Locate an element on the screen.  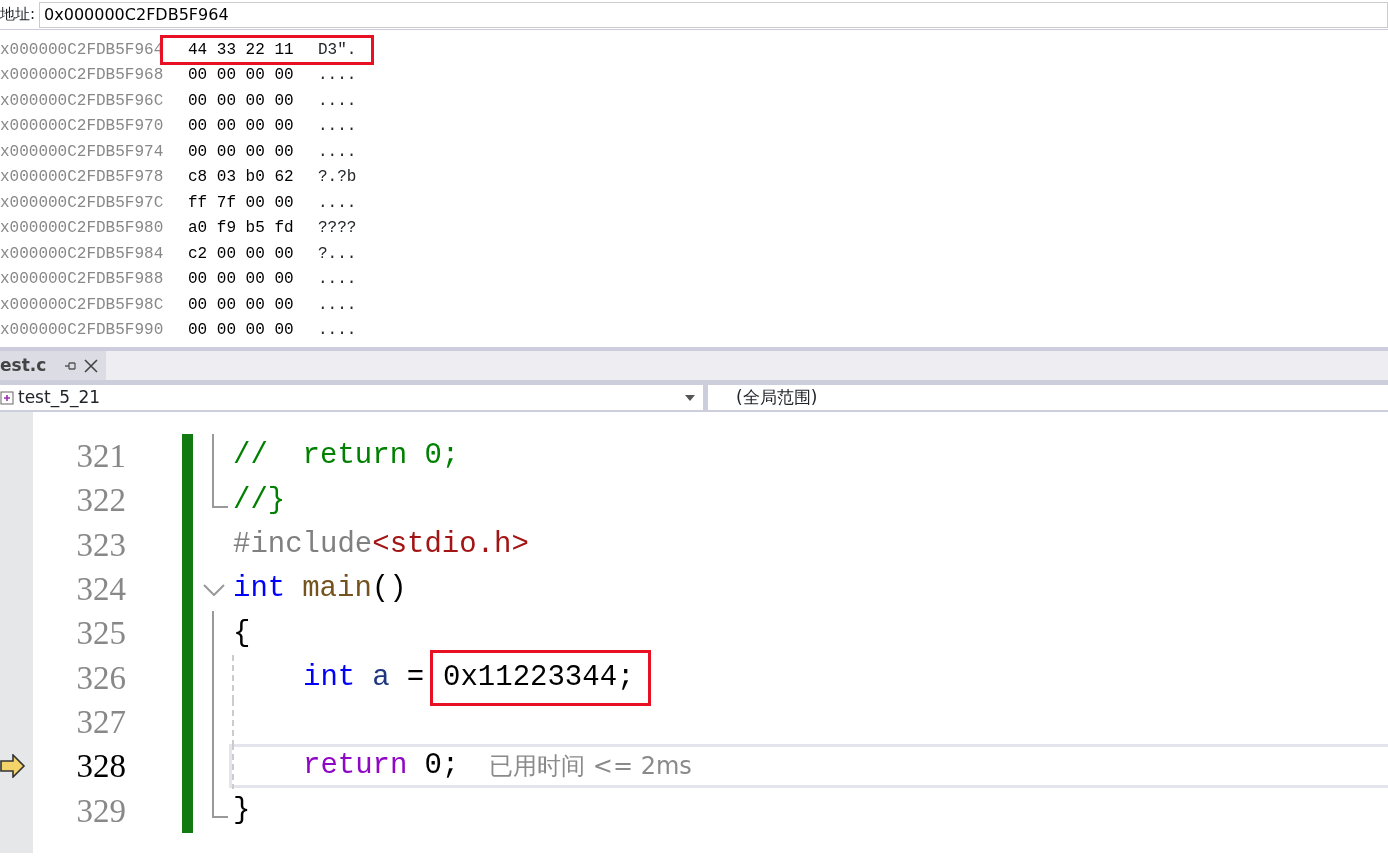
memory-address: x000000C2FDB5F98C is located at coordinates (82, 305).